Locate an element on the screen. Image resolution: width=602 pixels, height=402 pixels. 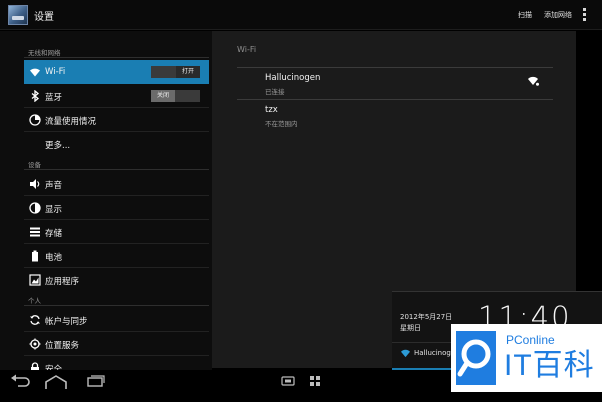
battery-icon is located at coordinates (35, 256).